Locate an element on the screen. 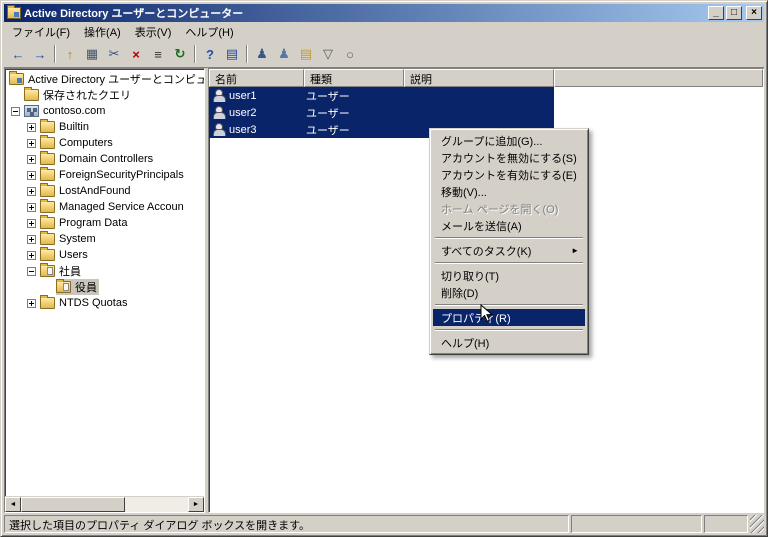  new-ou-icon: ▤ is located at coordinates (306, 54).